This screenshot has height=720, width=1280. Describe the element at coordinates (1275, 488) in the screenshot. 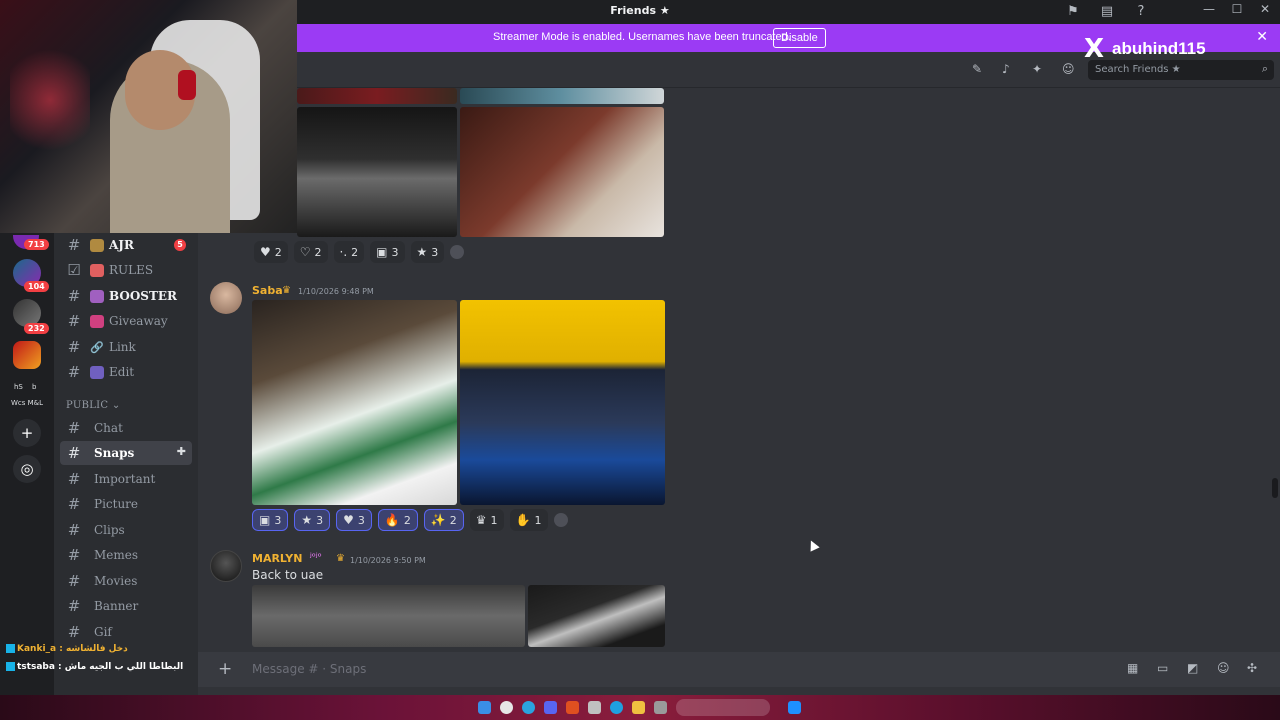

I see `scrollbar-thumb` at that location.